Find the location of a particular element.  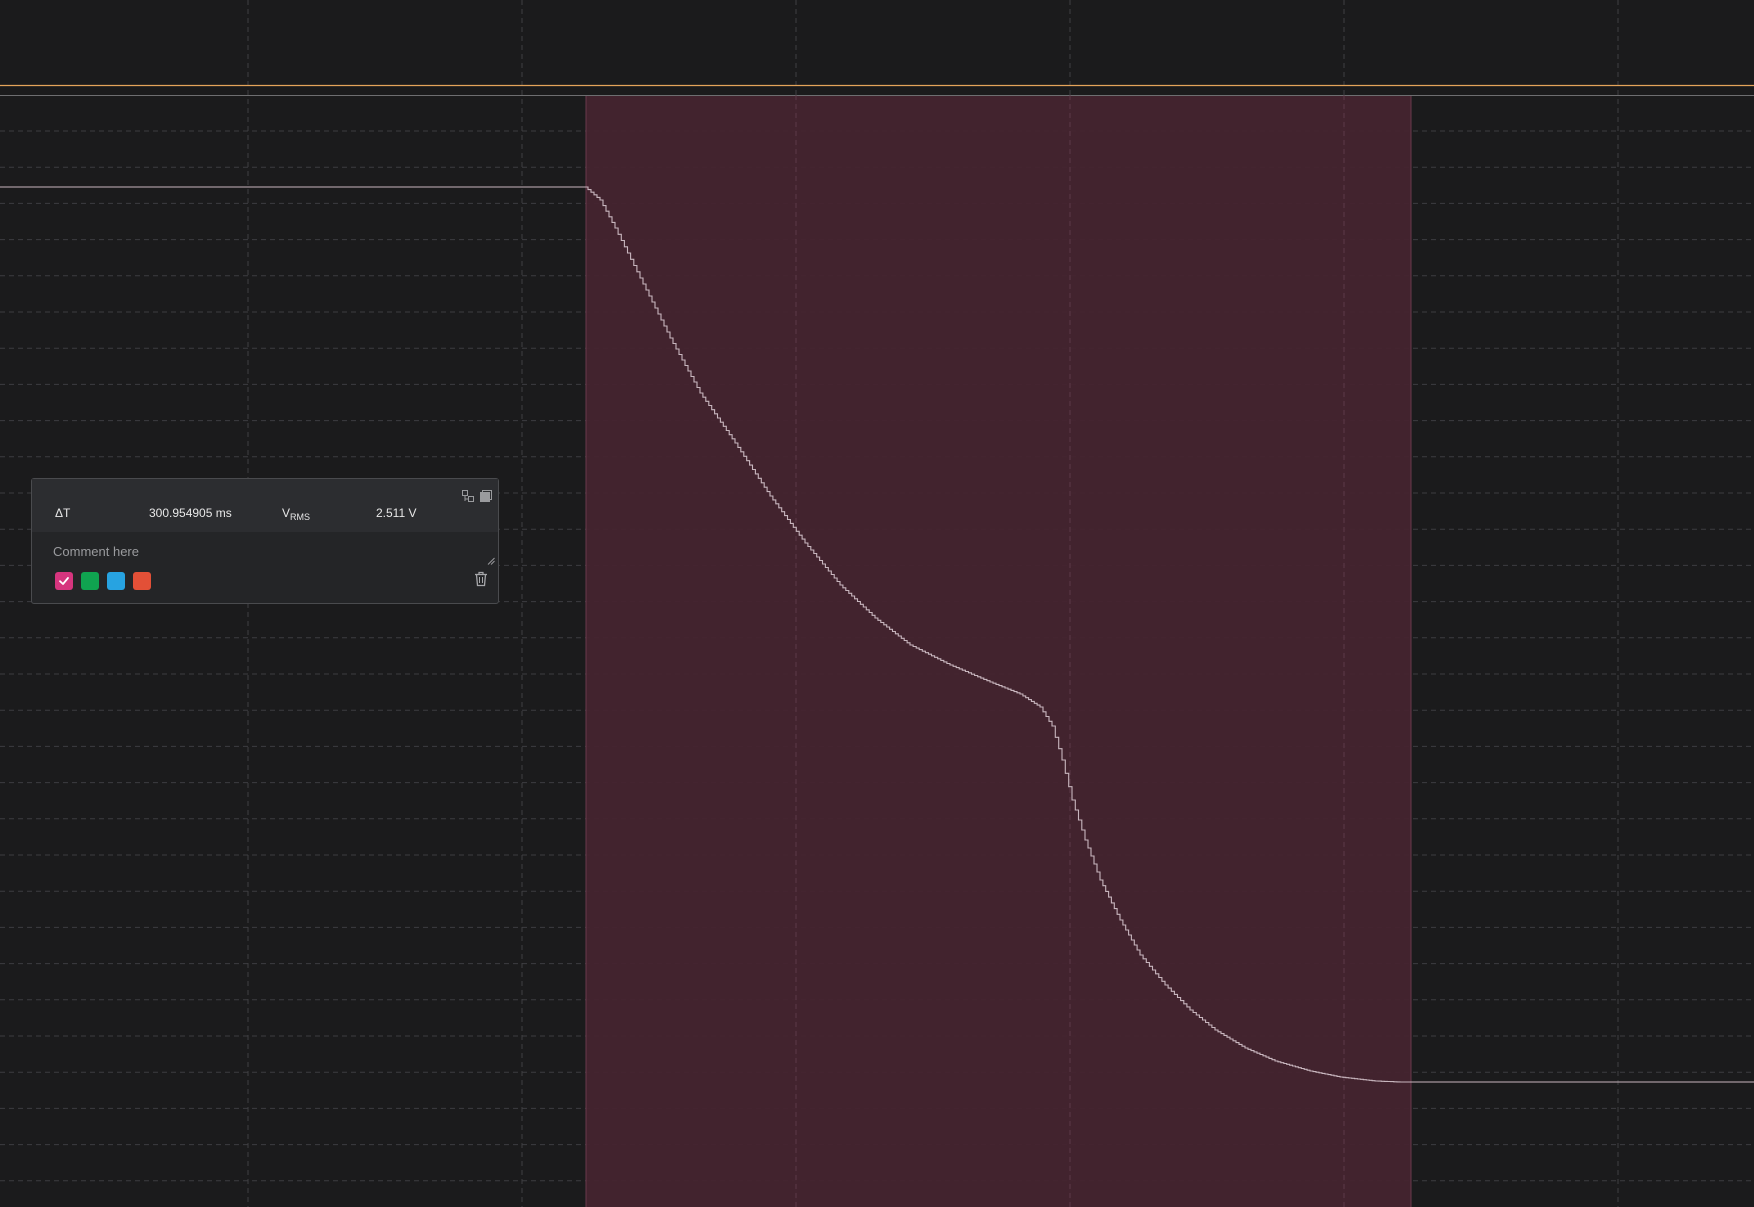

measurement-annotation-card: ΔT 300.954905 ms VRMS 2.511 V is located at coordinates (265, 541).